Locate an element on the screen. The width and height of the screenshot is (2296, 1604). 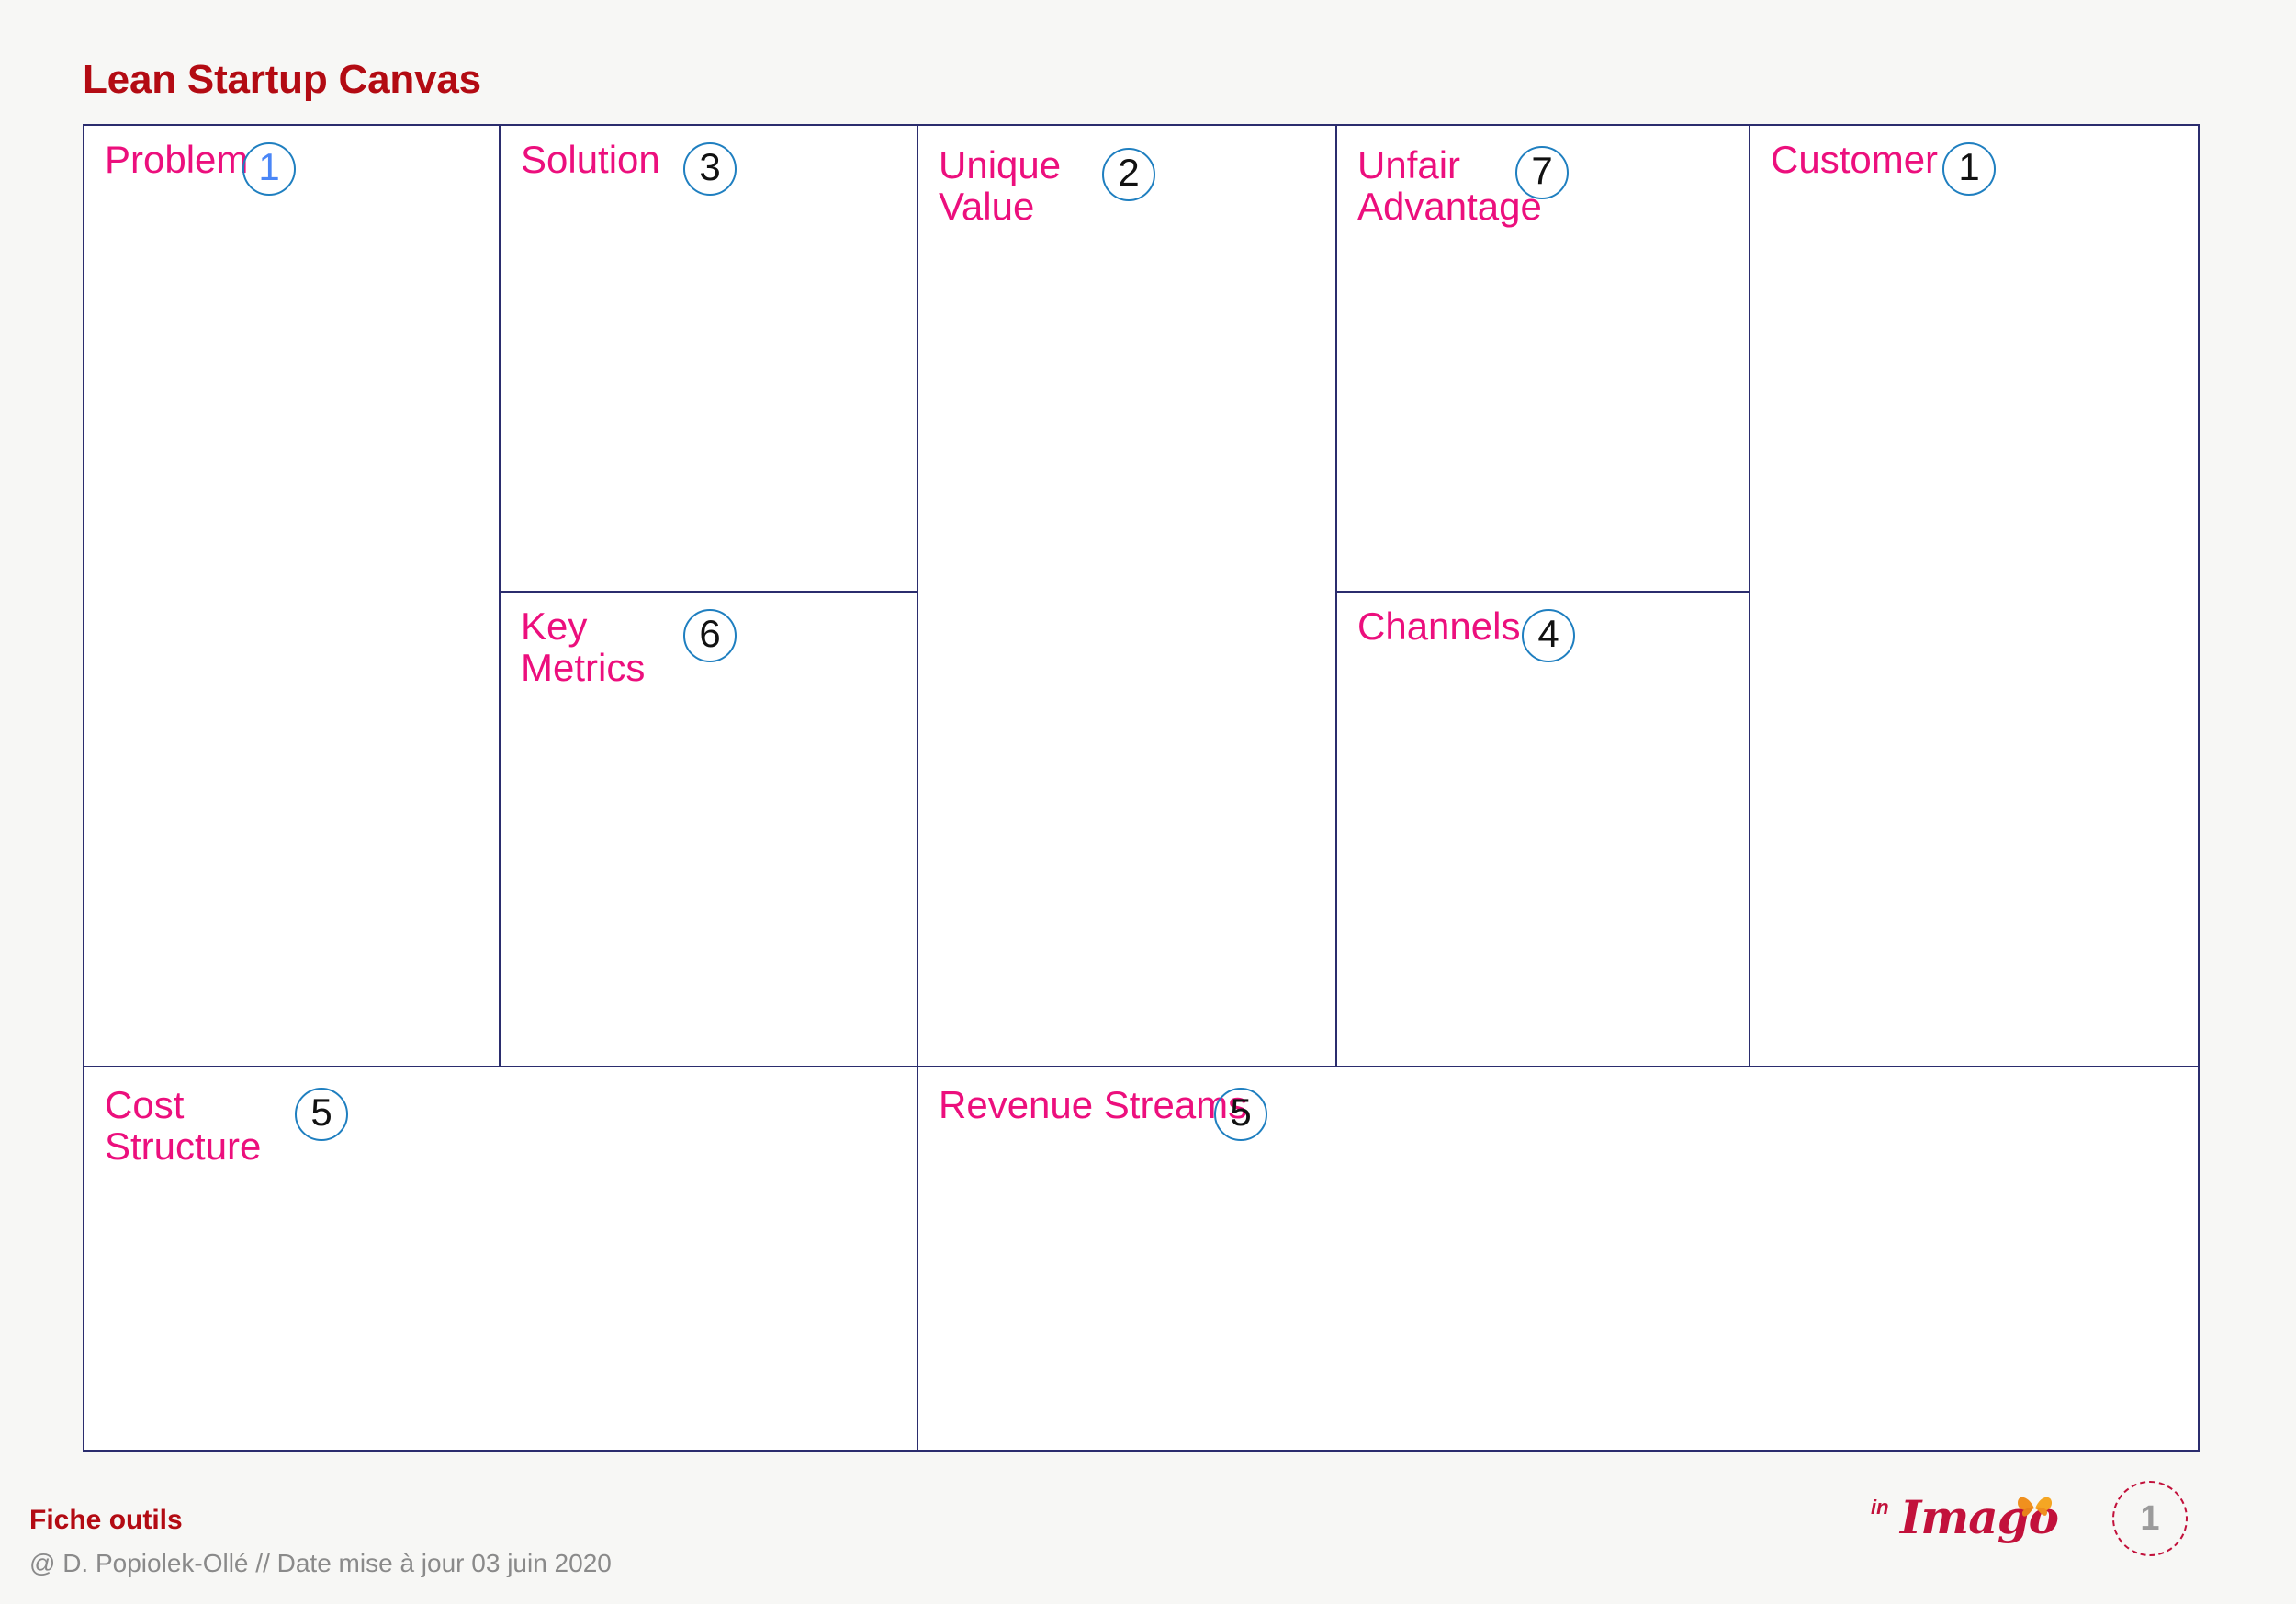
cell-label-unique-value: Unique Value is located at coordinates (1000, 186).